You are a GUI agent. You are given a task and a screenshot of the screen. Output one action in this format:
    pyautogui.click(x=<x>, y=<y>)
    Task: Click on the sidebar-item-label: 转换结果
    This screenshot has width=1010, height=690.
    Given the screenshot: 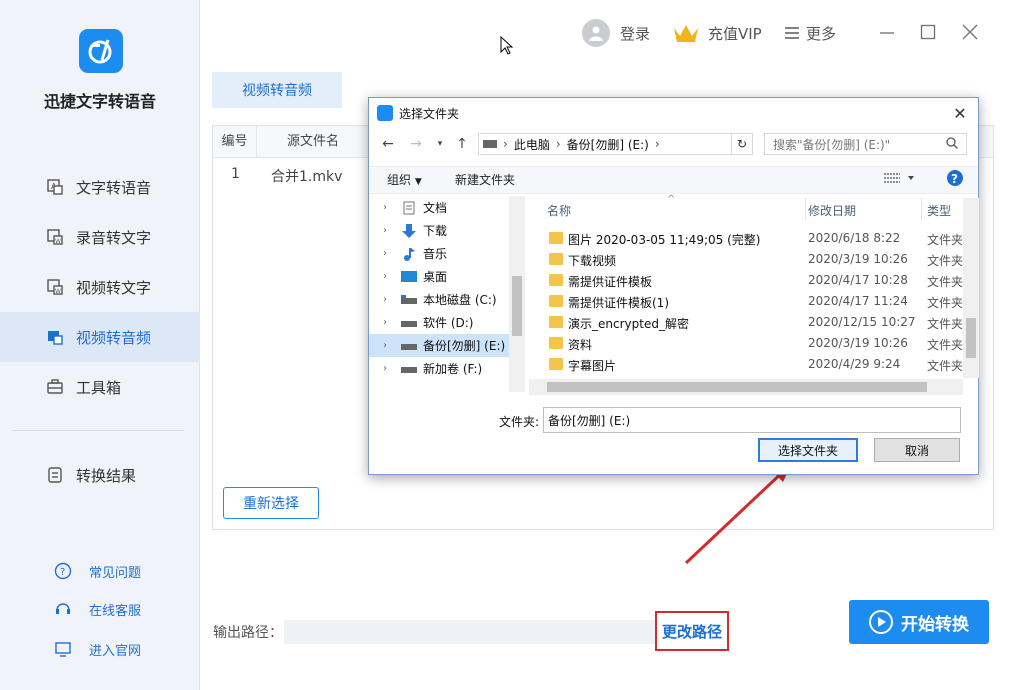 What is the action you would take?
    pyautogui.click(x=106, y=475)
    